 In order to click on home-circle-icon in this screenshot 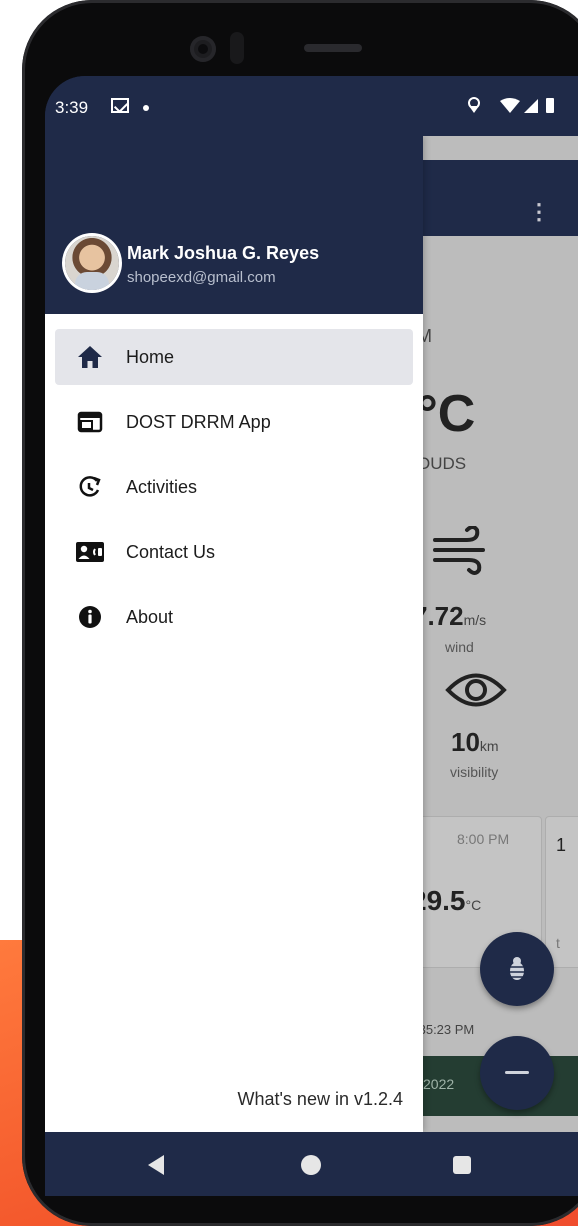, I will do `click(311, 1165)`.